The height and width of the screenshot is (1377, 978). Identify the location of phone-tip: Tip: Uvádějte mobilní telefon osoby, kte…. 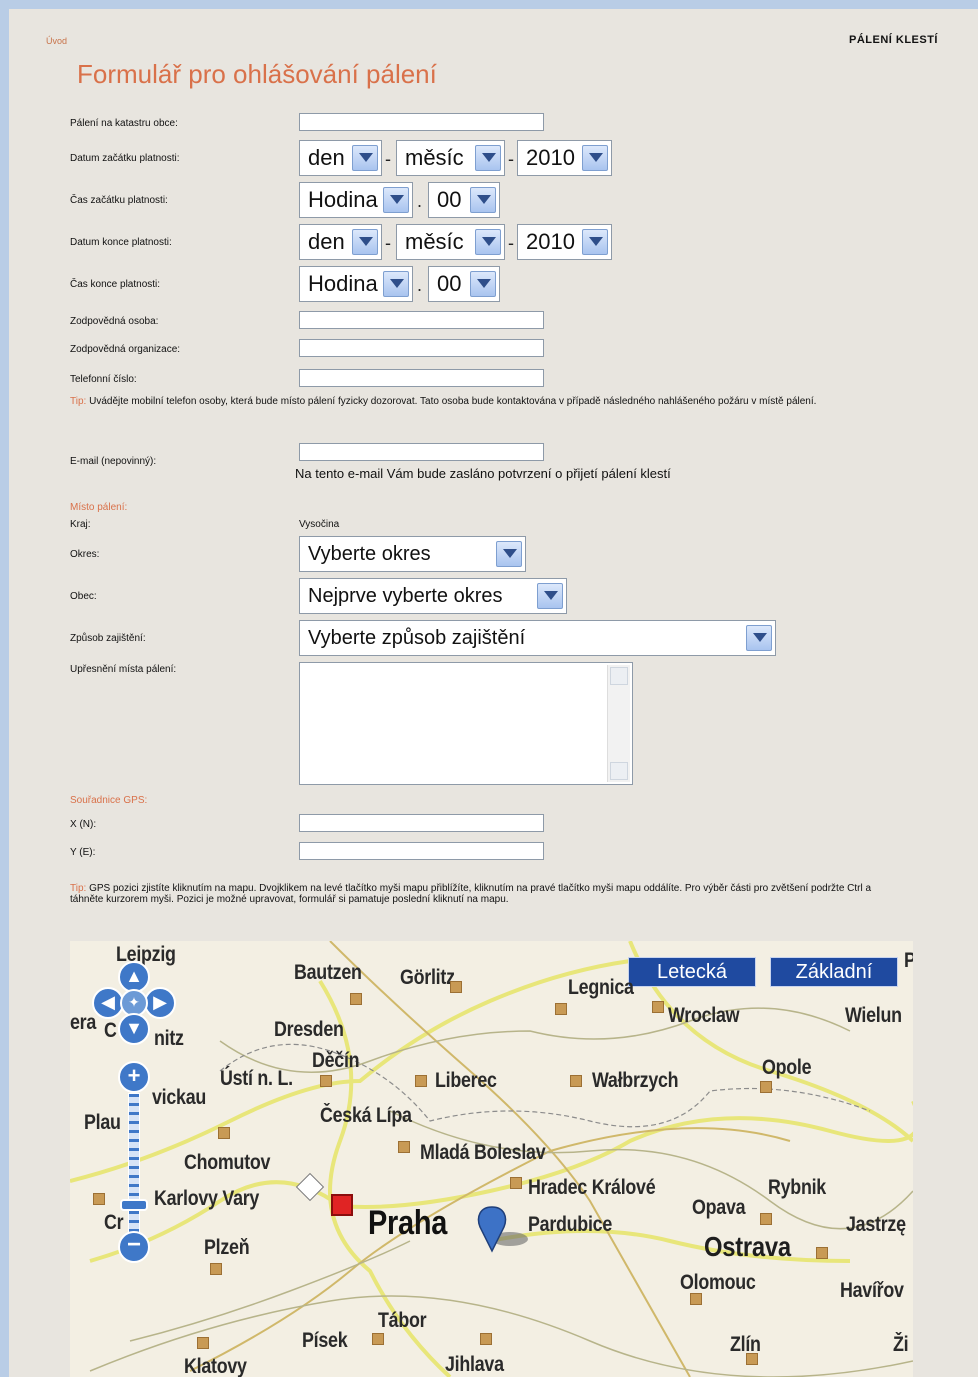
(480, 401).